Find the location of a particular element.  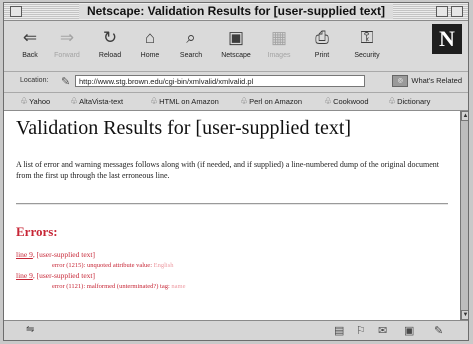

bookmark-cookwood: ♧Cookwood is located at coordinates (346, 101).